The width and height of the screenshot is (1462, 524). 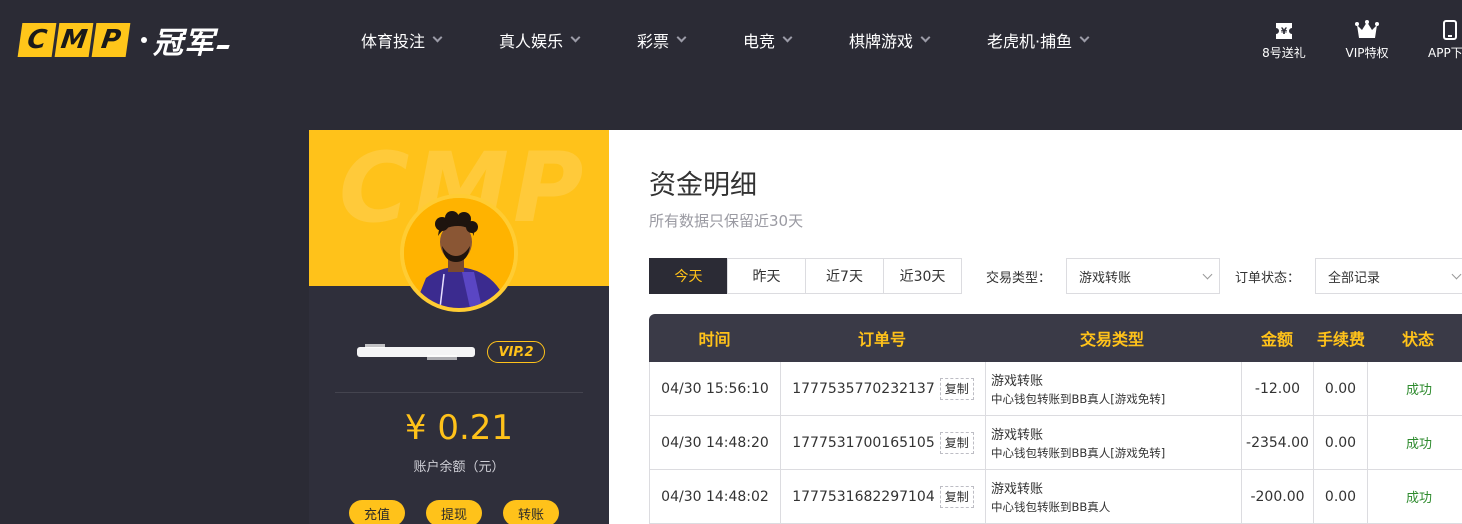 I want to click on balance-label: 账户余额（元）, so click(x=459, y=467).